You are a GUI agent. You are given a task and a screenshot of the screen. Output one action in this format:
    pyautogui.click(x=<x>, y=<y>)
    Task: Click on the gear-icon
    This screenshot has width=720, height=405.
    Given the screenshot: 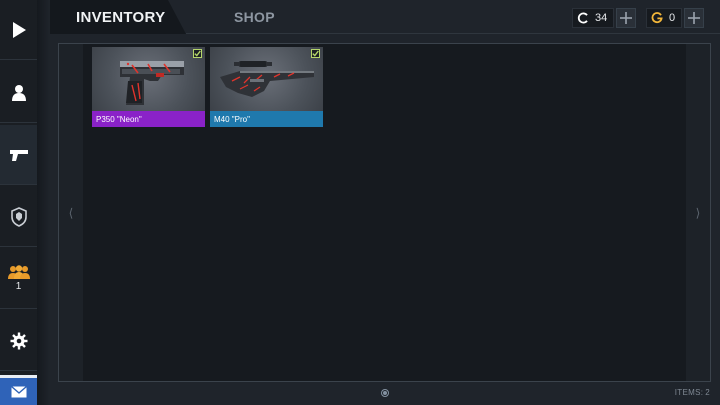 What is the action you would take?
    pyautogui.click(x=18, y=340)
    